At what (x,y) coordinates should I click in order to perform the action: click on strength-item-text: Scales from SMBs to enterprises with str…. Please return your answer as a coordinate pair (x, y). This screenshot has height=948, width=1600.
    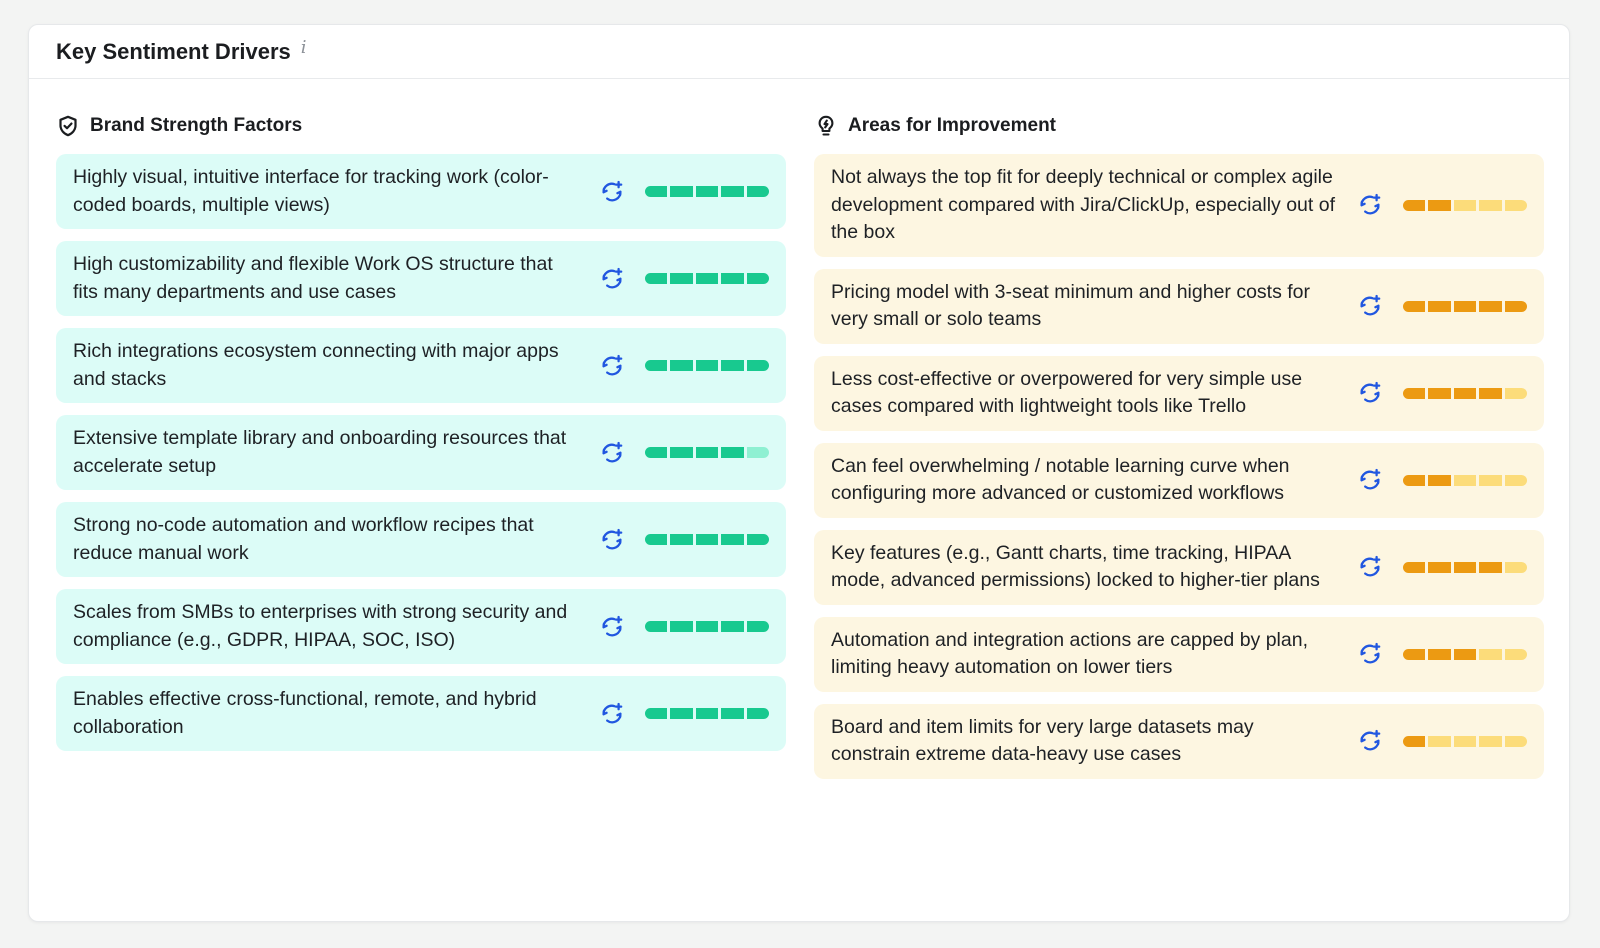
    Looking at the image, I should click on (320, 626).